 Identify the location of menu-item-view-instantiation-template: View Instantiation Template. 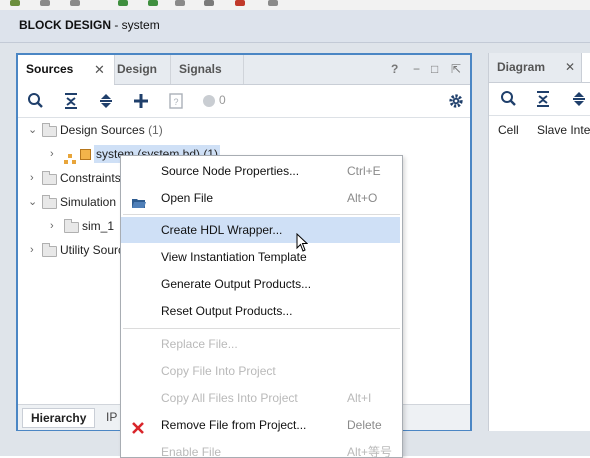
(260, 257).